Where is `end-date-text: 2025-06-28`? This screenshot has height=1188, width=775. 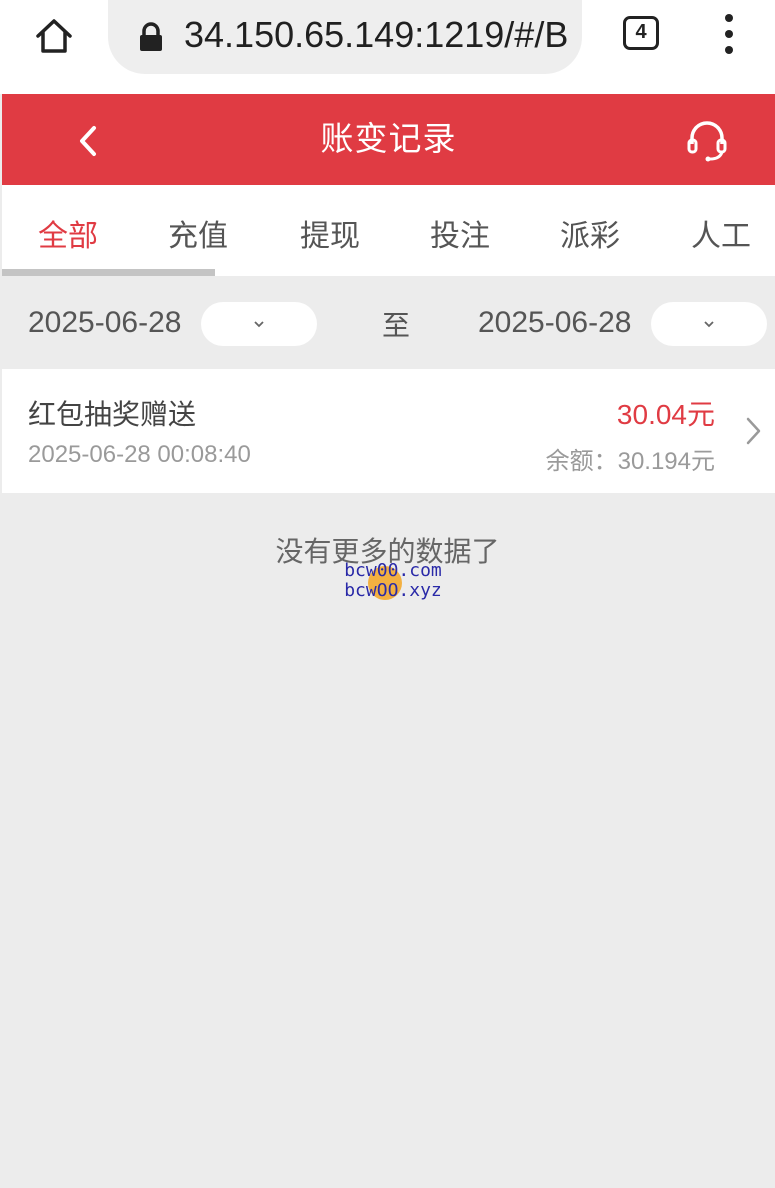 end-date-text: 2025-06-28 is located at coordinates (554, 323).